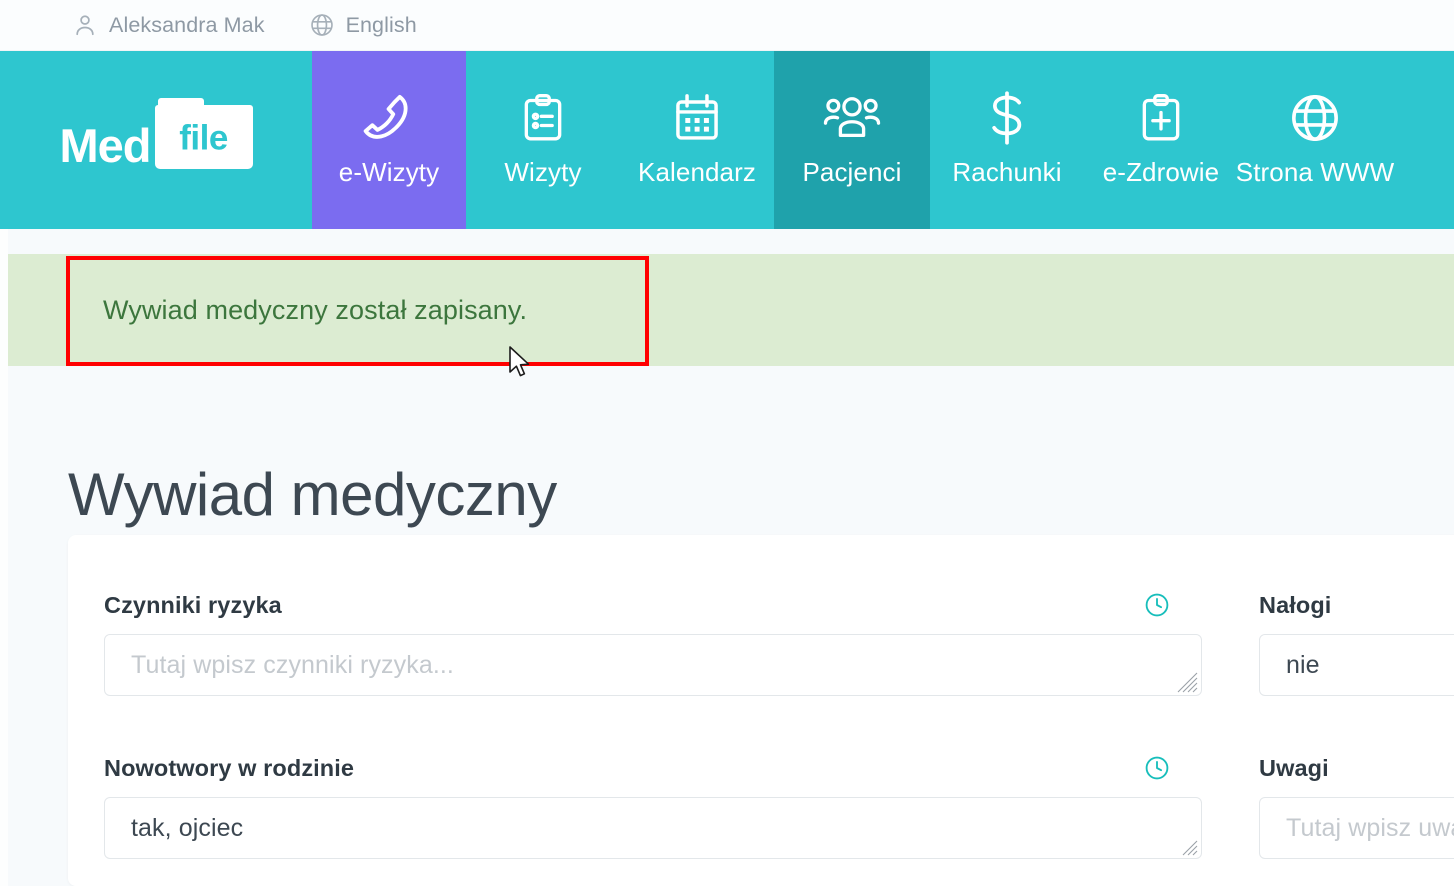 The width and height of the screenshot is (1454, 886). Describe the element at coordinates (312, 495) in the screenshot. I see `page-title: Wywiad medyczny` at that location.